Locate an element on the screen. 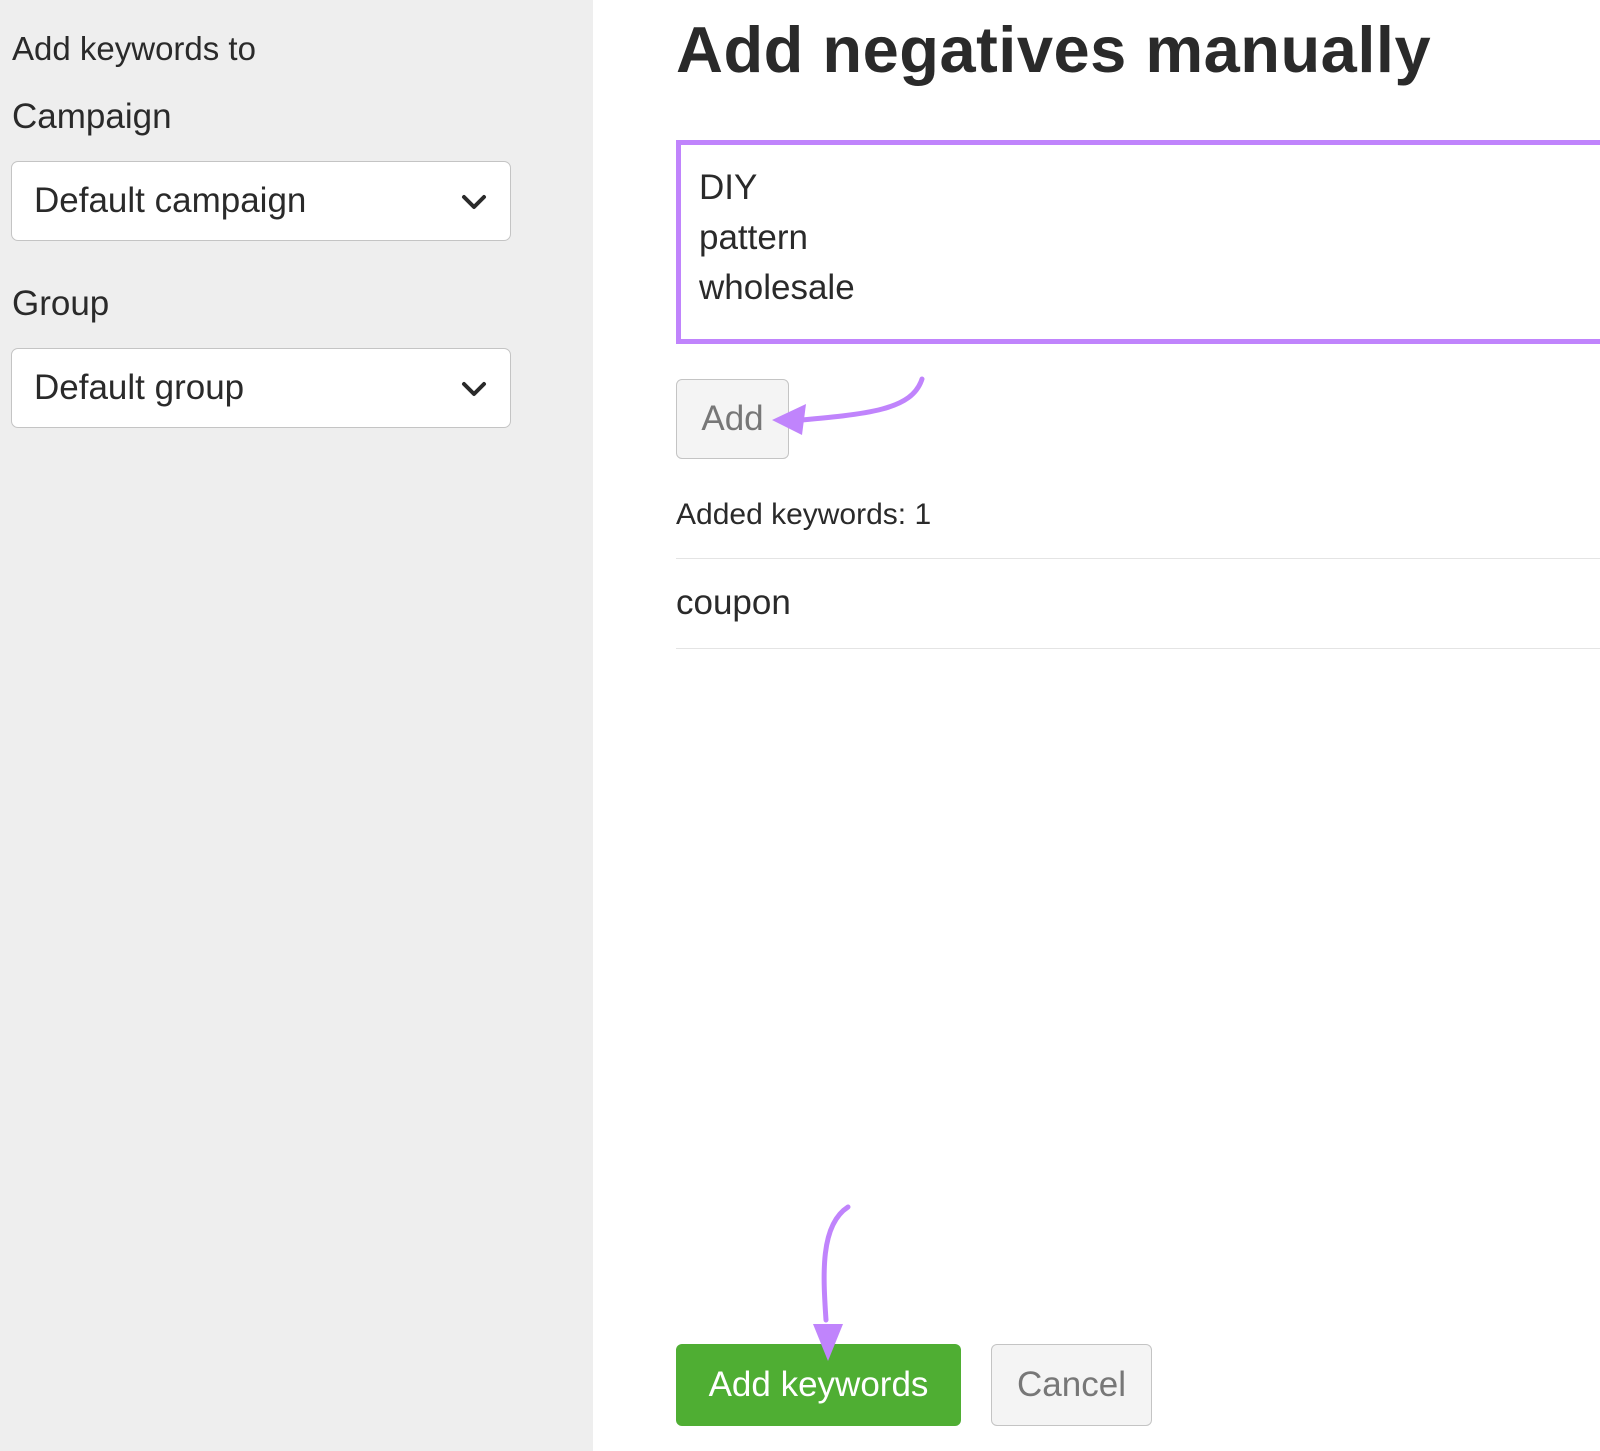  added-keywords-count: Added keywords: 1 is located at coordinates (803, 515).